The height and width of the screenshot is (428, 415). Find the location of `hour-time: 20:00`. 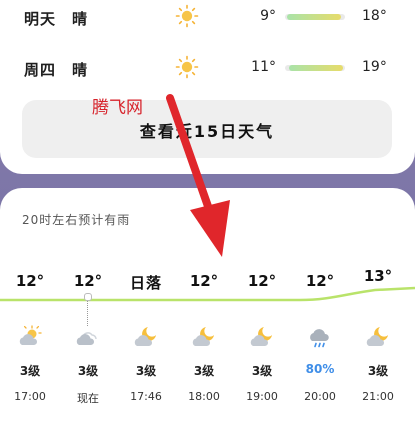

hour-time: 20:00 is located at coordinates (320, 396).